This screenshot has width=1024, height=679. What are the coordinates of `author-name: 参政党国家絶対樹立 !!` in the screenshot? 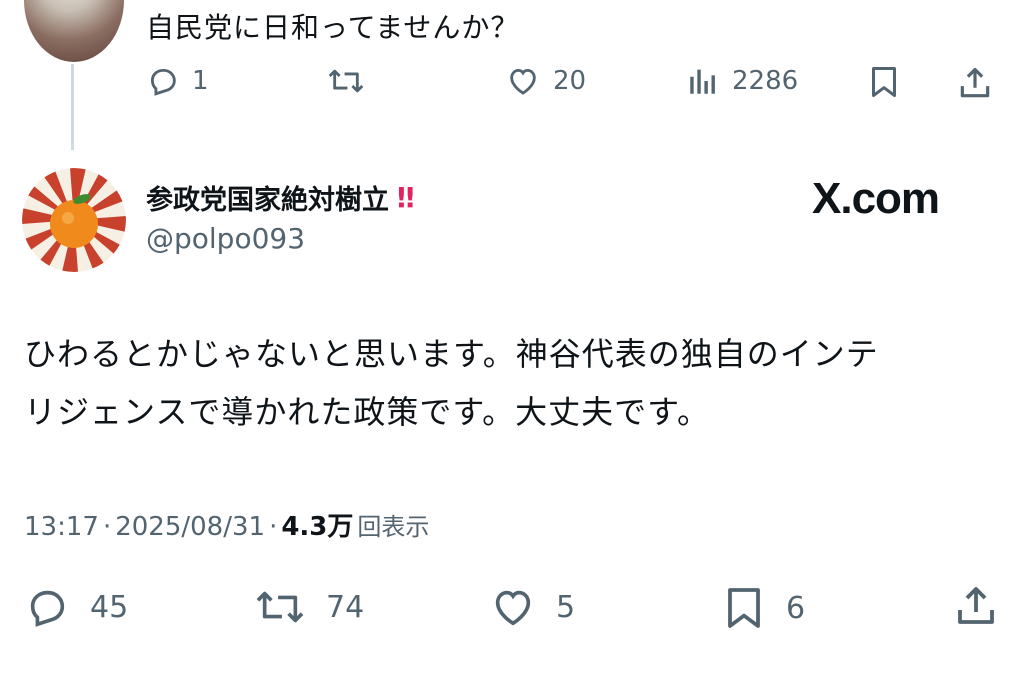 It's located at (281, 197).